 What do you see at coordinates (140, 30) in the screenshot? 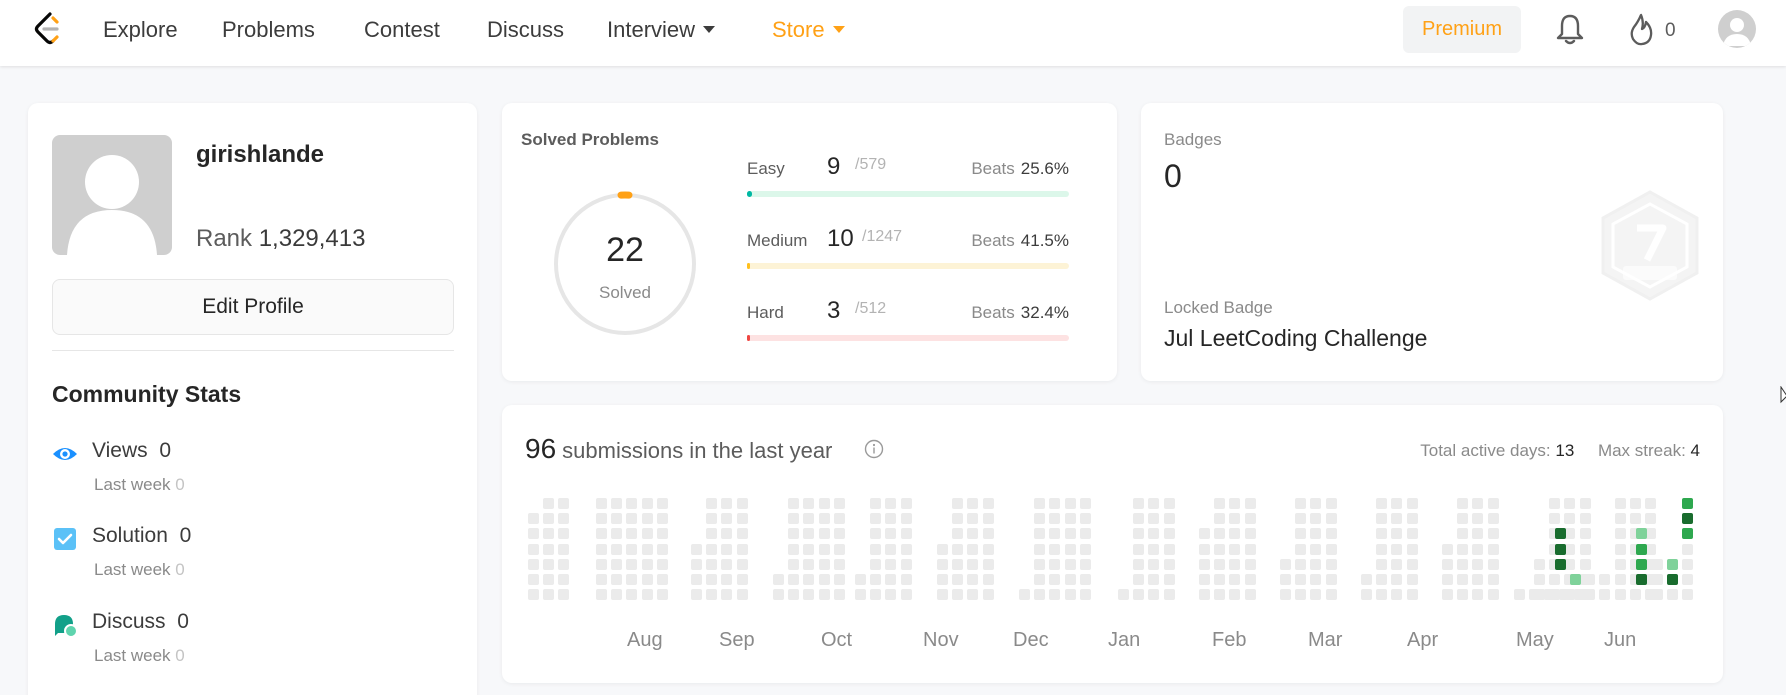
I see `nav-explore: Explore` at bounding box center [140, 30].